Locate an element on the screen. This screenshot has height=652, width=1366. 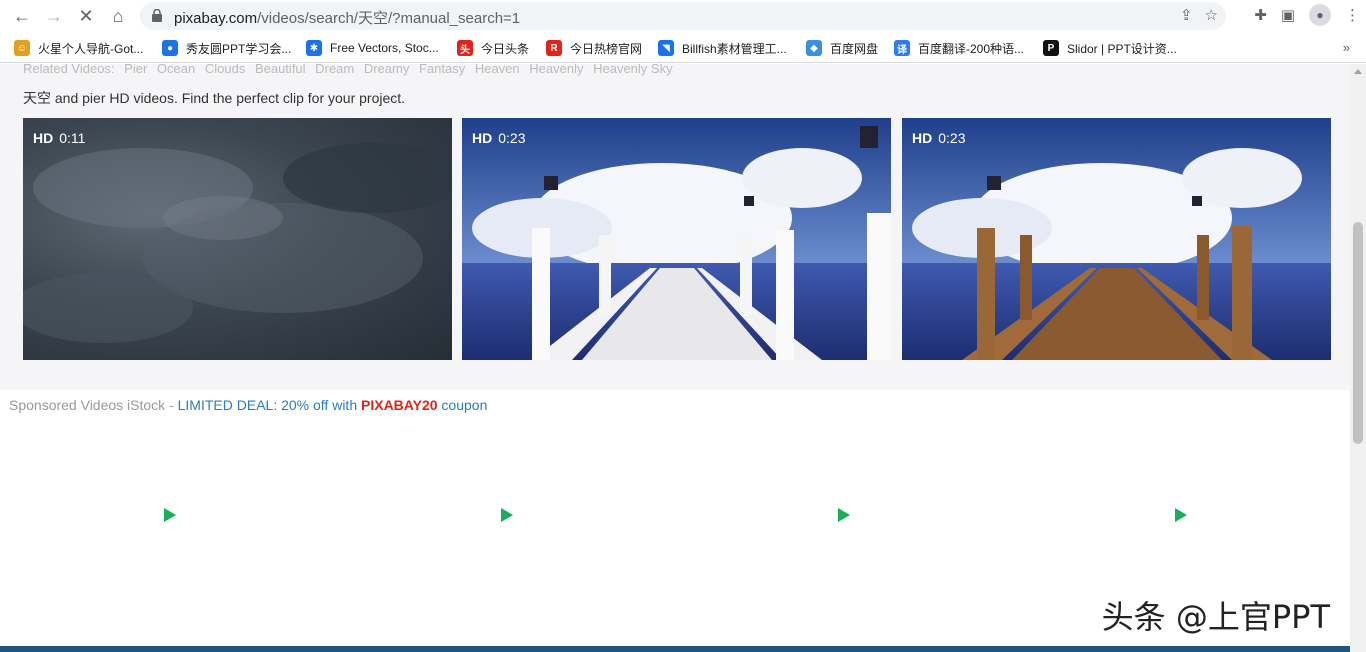
video-tile-clouds: HD 0:11 is located at coordinates (237, 239).